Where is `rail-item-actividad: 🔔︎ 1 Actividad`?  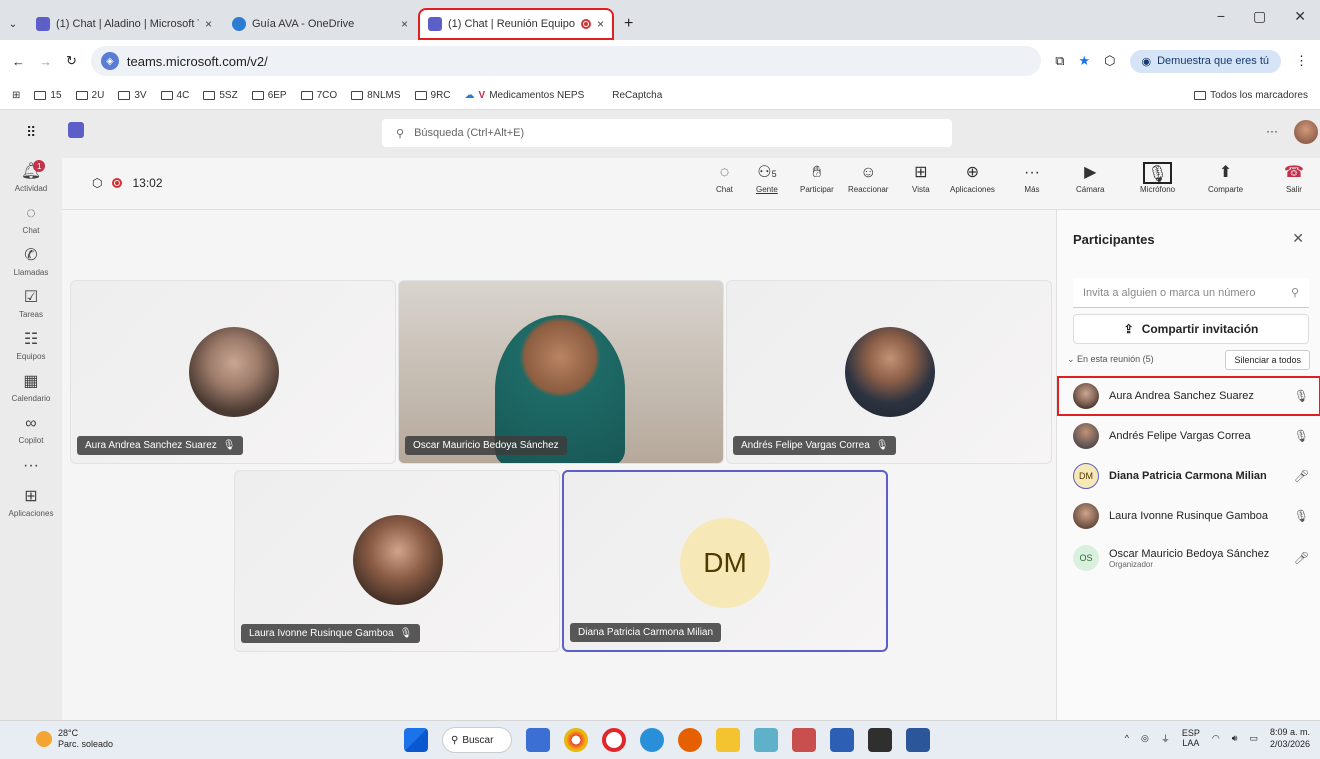
rail-item-actividad: 🔔︎ 1 Actividad is located at coordinates (31, 176).